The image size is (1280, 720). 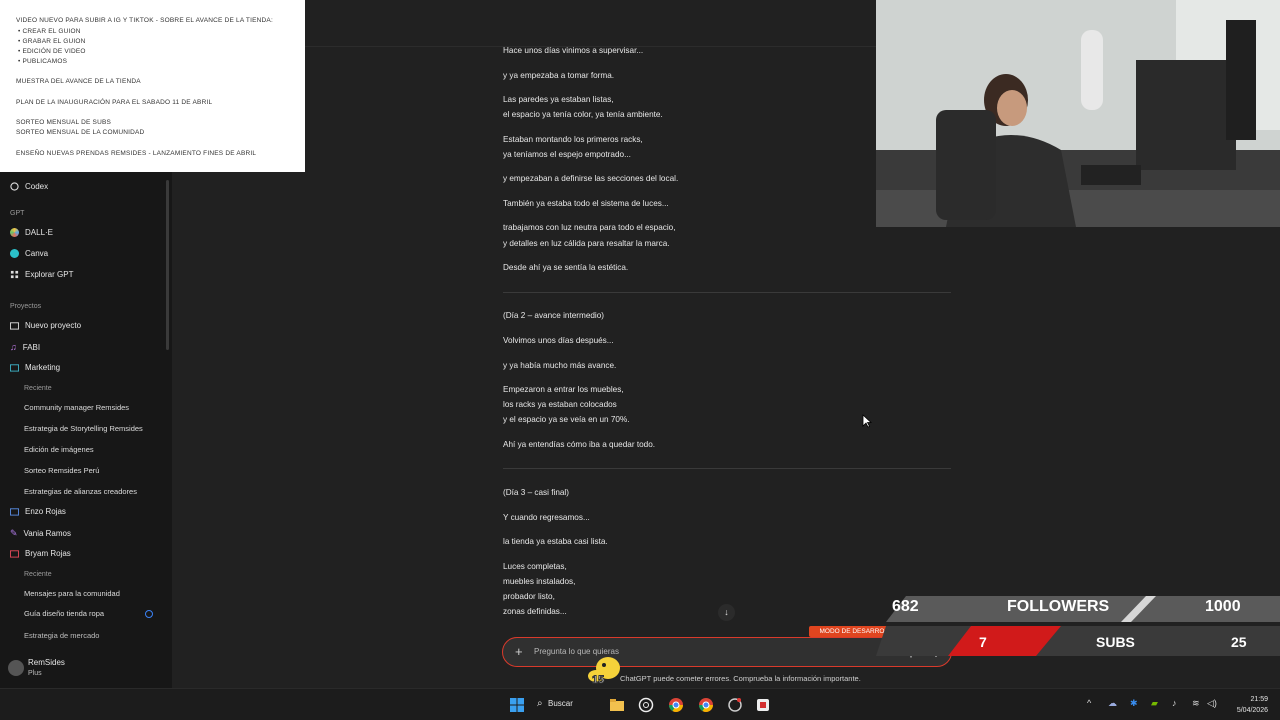 I want to click on wifi-icon: ≋, so click(x=1196, y=703).